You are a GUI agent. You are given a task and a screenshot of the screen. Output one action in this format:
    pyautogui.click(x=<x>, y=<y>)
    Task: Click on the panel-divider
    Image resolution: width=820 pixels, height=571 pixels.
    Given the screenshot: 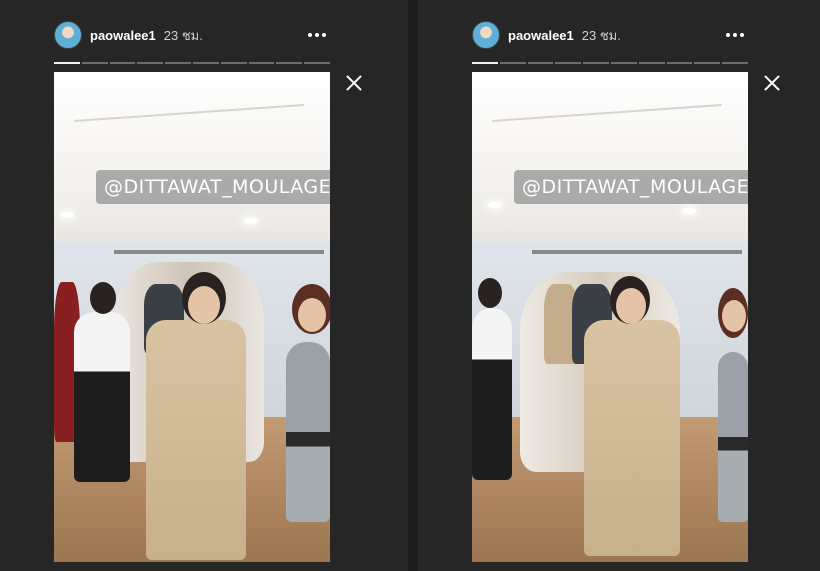 What is the action you would take?
    pyautogui.click(x=413, y=285)
    